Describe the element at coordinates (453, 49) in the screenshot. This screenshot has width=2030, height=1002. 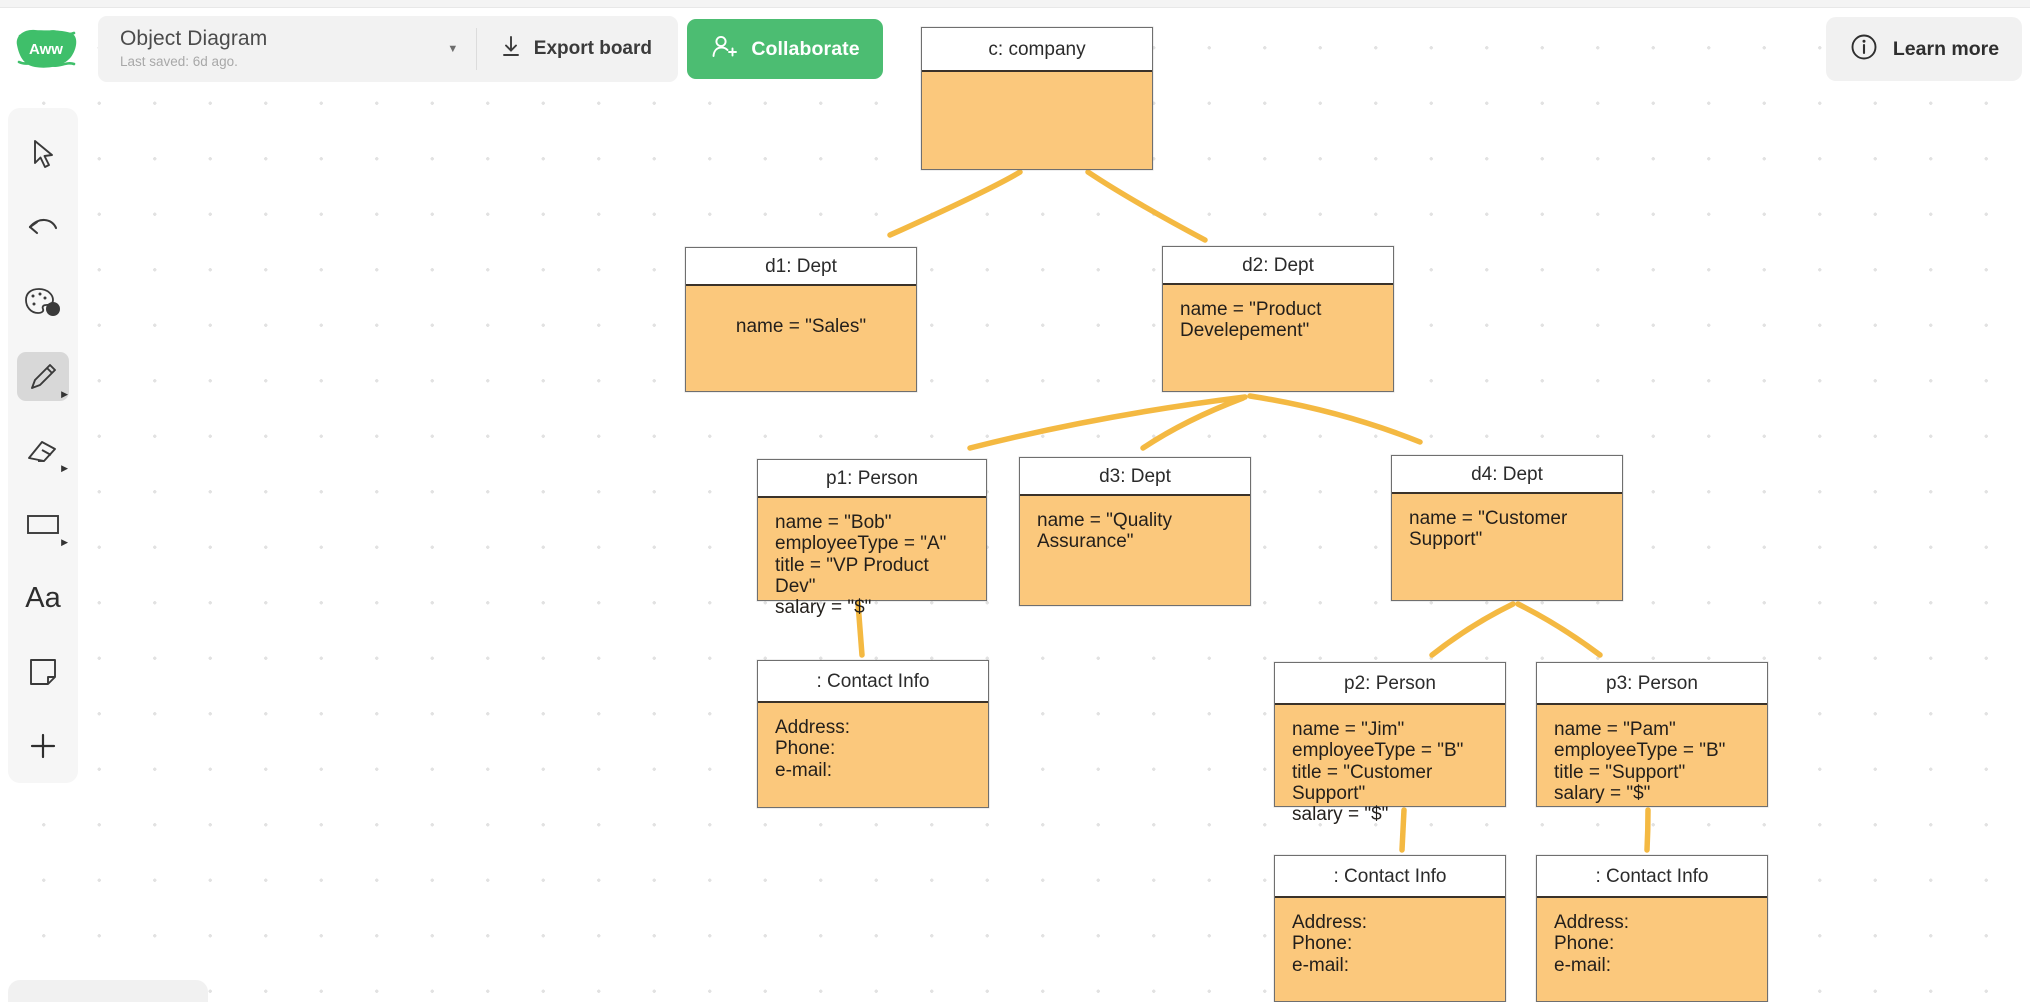
I see `chevron-down-icon: ▼` at that location.